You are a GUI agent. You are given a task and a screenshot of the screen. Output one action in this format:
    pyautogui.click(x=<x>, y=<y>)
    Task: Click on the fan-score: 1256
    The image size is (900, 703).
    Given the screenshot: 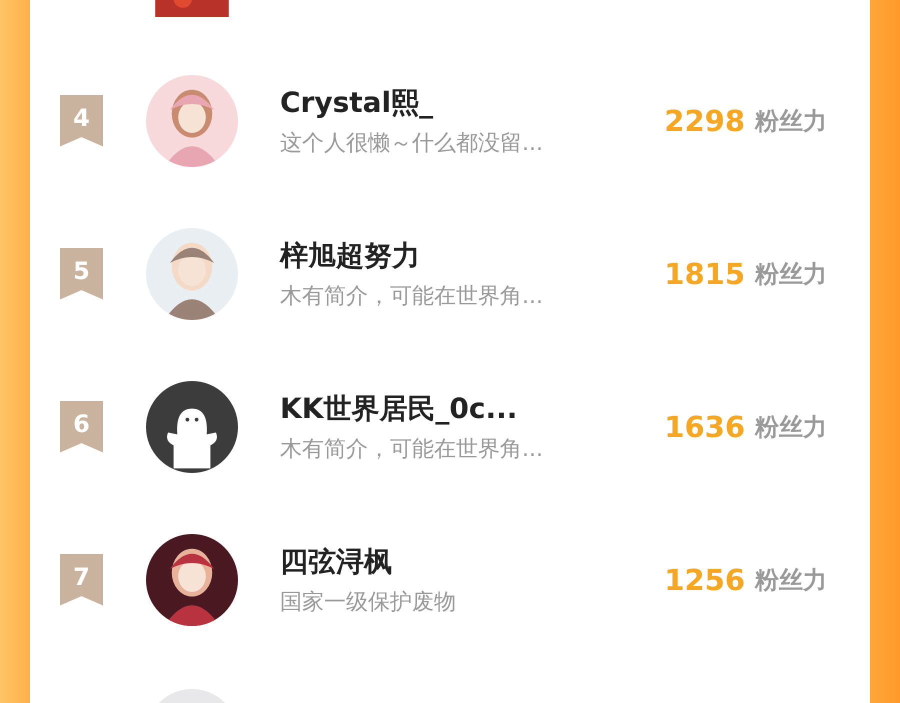 What is the action you would take?
    pyautogui.click(x=704, y=579)
    